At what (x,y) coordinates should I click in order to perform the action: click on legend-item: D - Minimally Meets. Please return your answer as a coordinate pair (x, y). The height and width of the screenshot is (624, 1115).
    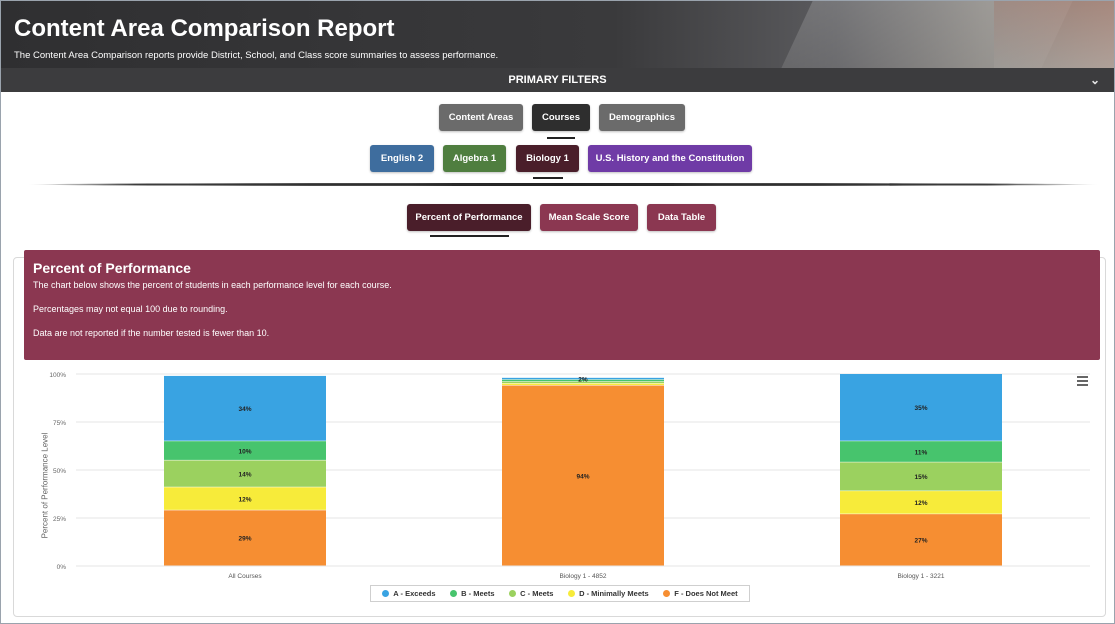
    Looking at the image, I should click on (608, 593).